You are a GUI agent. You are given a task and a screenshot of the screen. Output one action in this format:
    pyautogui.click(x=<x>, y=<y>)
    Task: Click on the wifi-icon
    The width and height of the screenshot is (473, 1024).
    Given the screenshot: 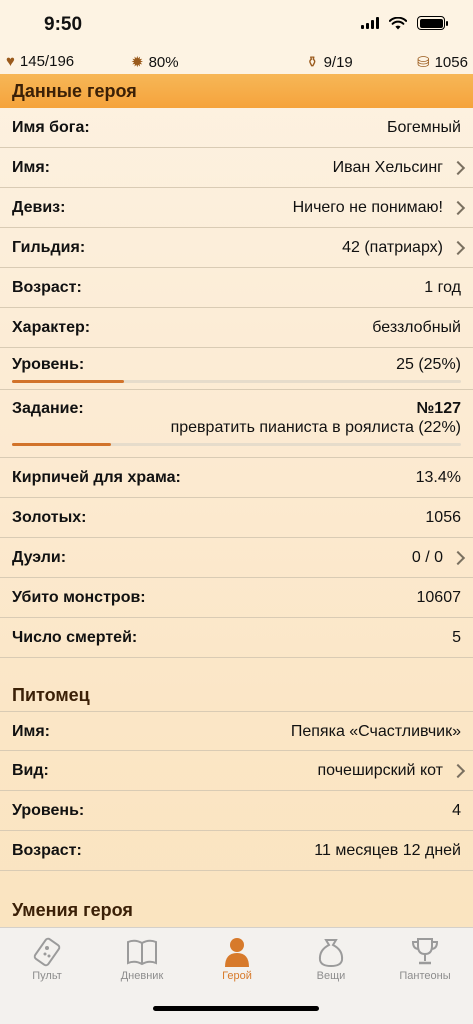 What is the action you would take?
    pyautogui.click(x=398, y=22)
    